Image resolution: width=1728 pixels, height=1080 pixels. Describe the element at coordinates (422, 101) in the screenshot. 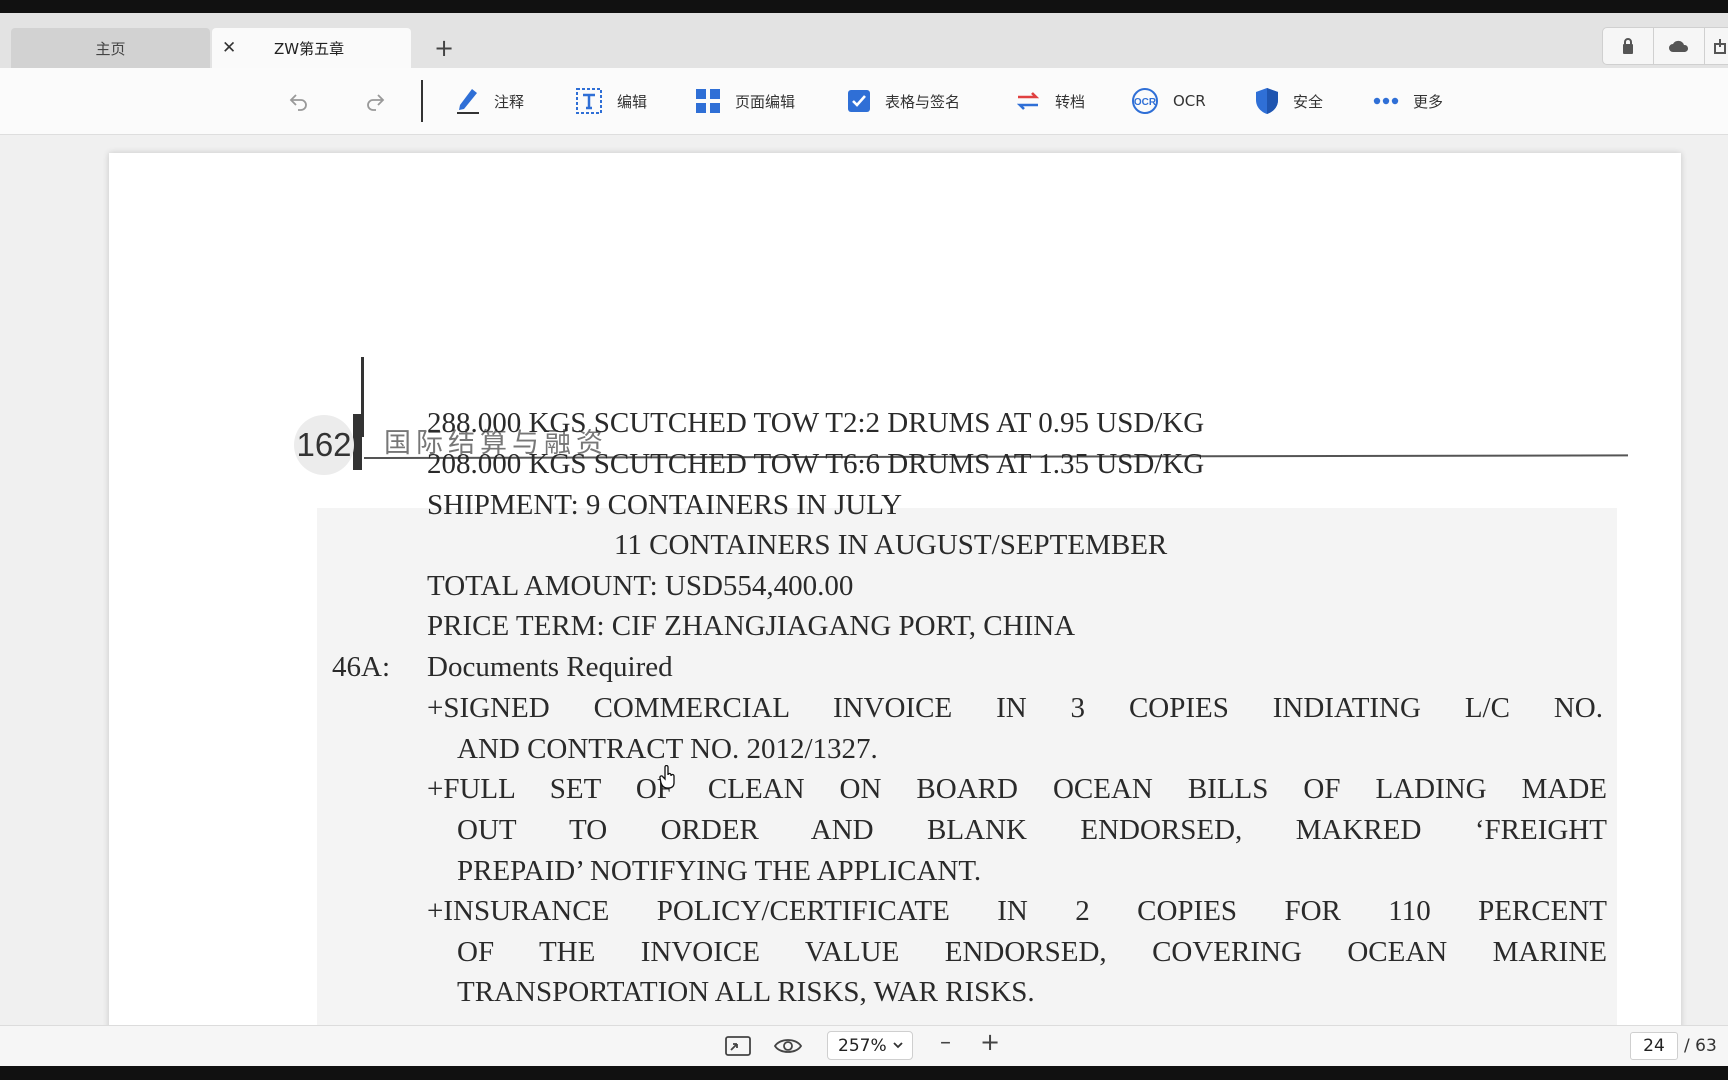

I see `toolbar-separator` at that location.